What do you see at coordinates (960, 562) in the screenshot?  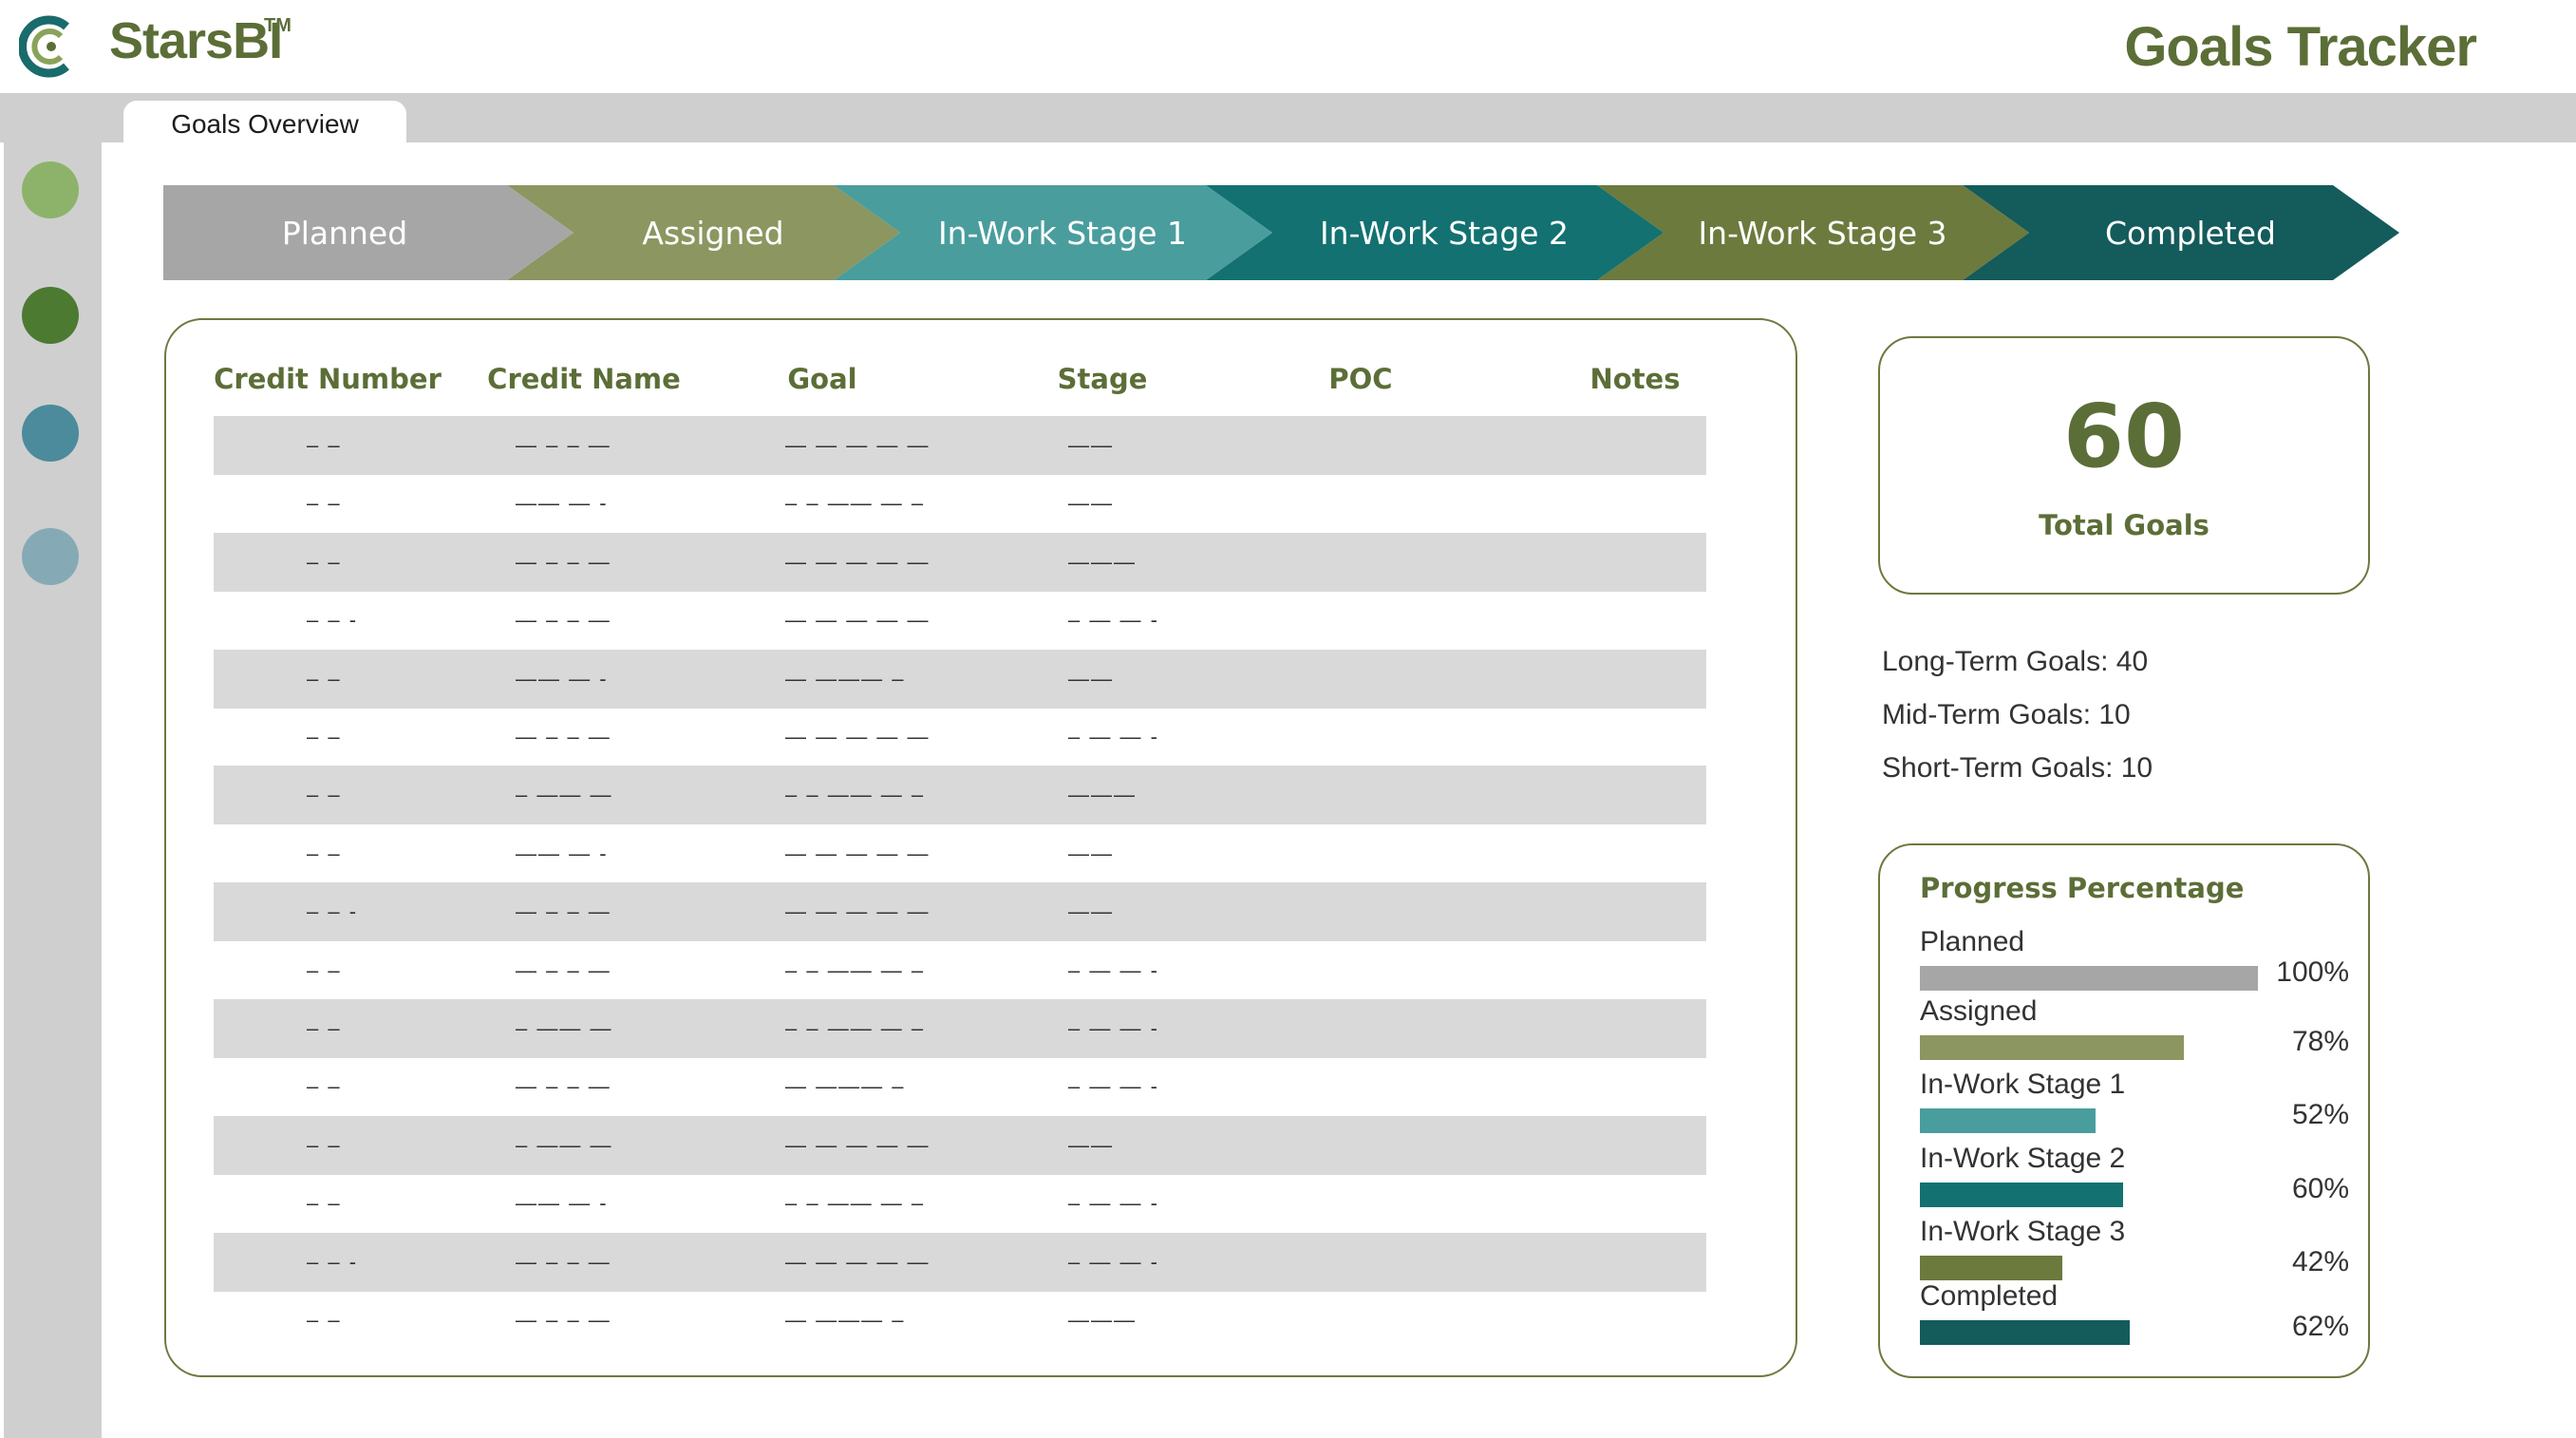 I see `table-row: – – — – – — — — — — — ———` at bounding box center [960, 562].